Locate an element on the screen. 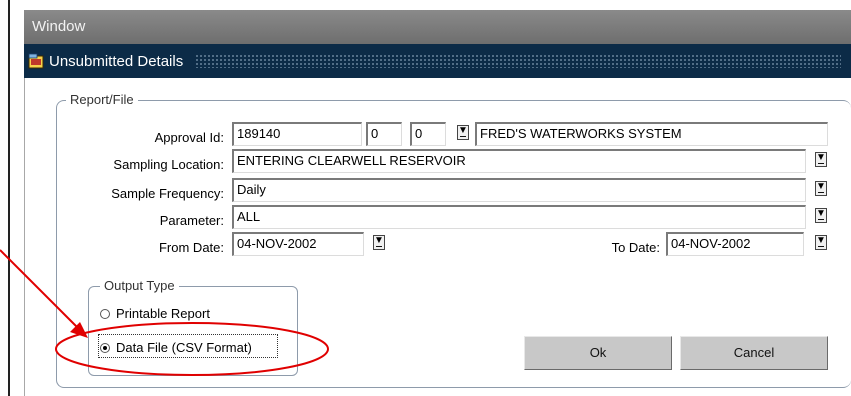  to-date-field: 04-NOV-2002 is located at coordinates (735, 244).